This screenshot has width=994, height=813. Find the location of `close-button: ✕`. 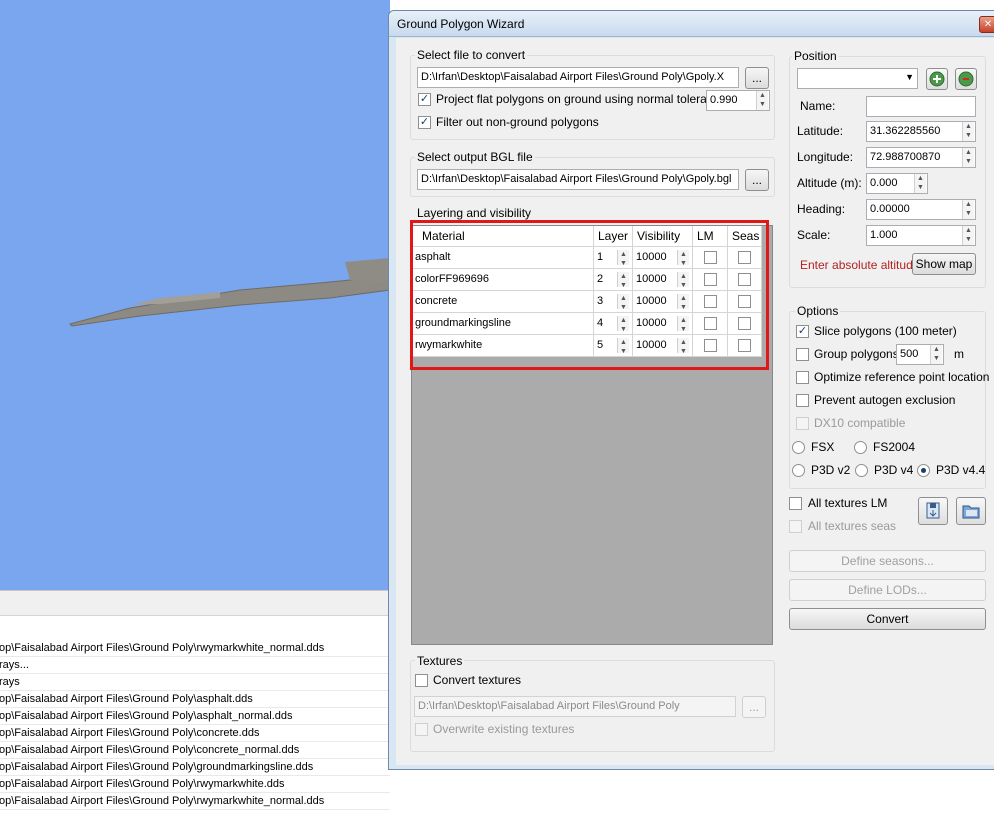

close-button: ✕ is located at coordinates (986, 24).